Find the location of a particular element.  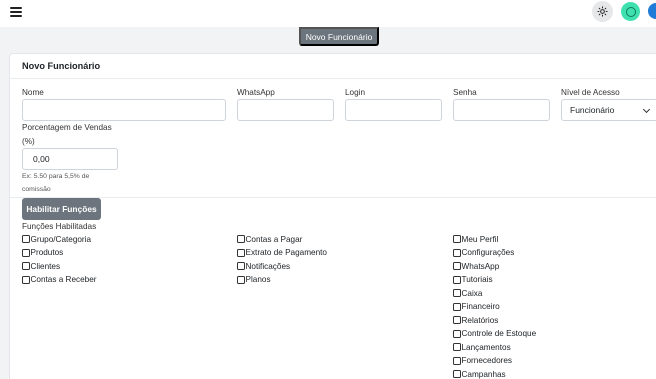

function-checkbox-label: Notificações is located at coordinates (268, 266).